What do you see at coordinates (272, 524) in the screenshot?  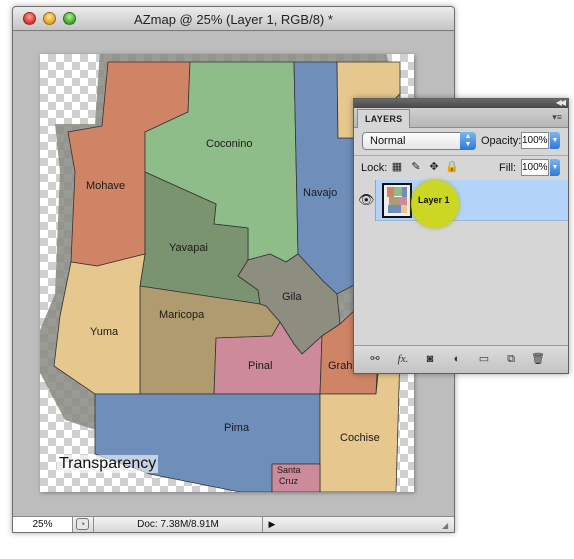 I see `status-menu-arrow-icon: ▶` at bounding box center [272, 524].